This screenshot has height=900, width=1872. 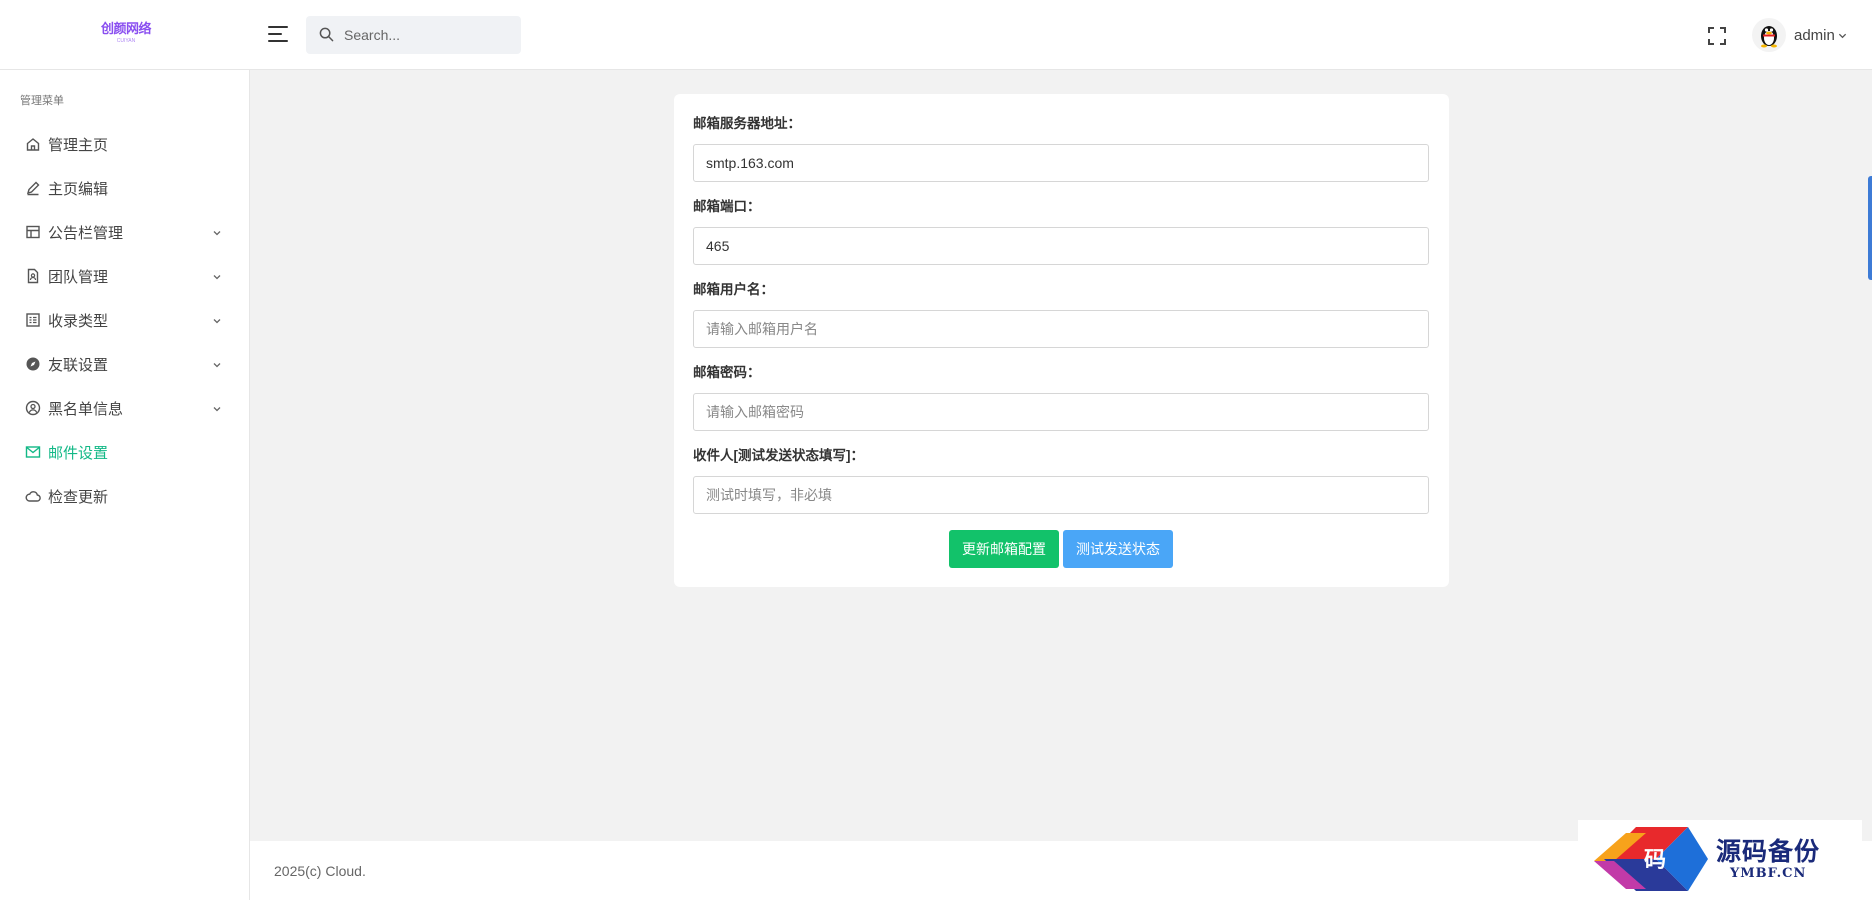 I want to click on penguin-avatar-icon, so click(x=1769, y=37).